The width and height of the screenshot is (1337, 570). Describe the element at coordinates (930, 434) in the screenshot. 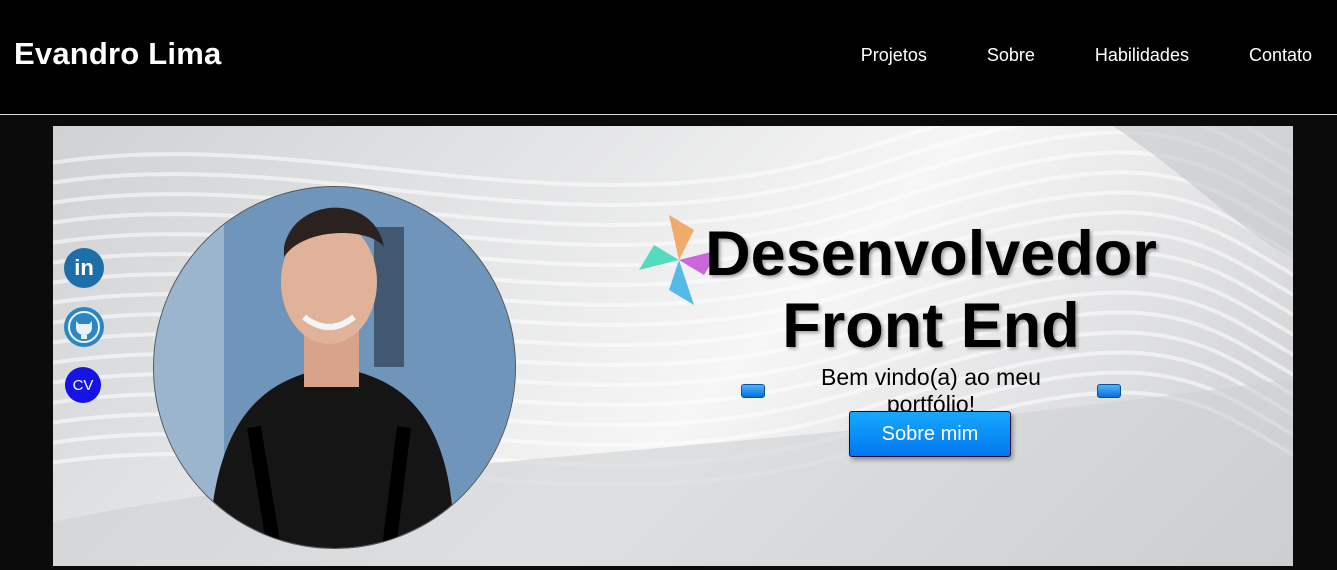

I see `about-me-button: Sobre mim` at that location.